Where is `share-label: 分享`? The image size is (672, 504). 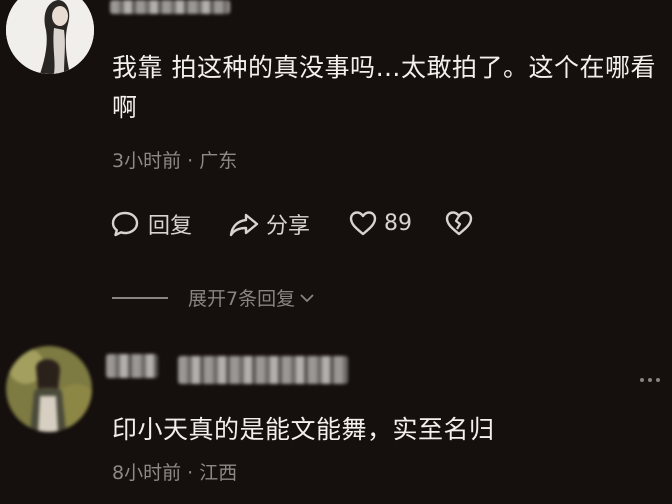 share-label: 分享 is located at coordinates (288, 226).